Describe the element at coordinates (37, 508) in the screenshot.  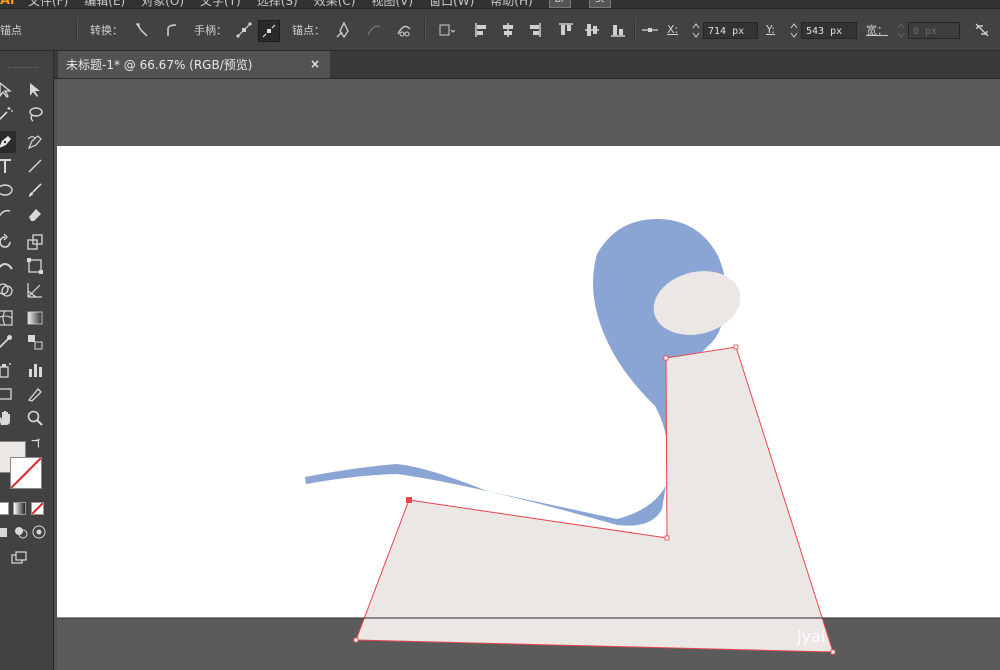
I see `none-mode-button` at that location.